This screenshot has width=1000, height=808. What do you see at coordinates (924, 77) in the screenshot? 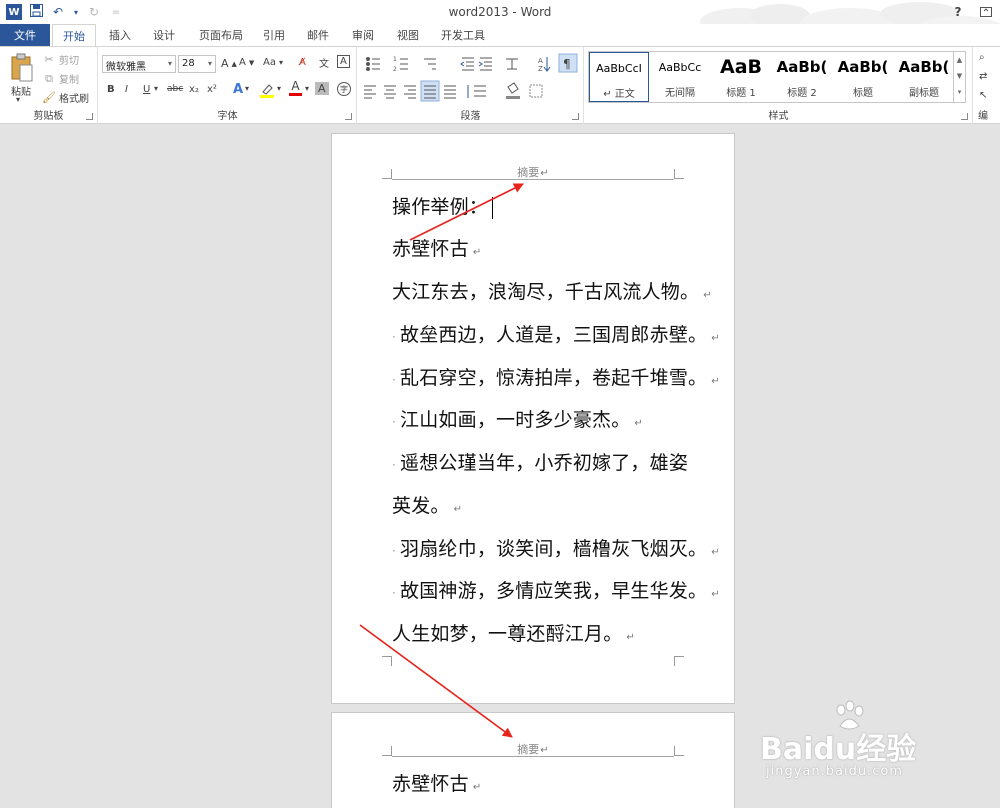
I see `style-subtitle: AaBb( 副标题` at bounding box center [924, 77].